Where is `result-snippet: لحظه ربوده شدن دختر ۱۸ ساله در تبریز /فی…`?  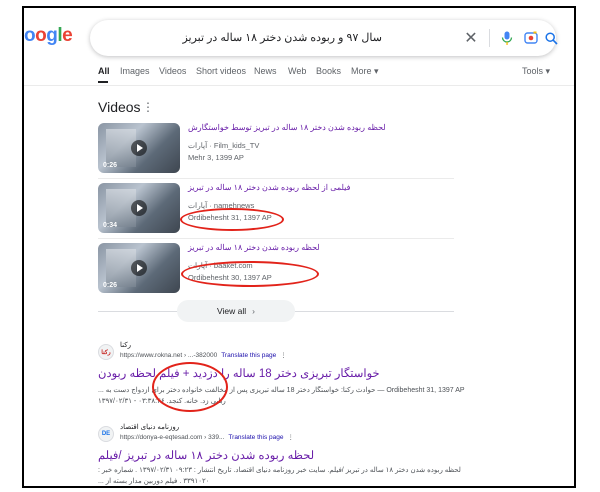 result-snippet: لحظه ربوده شدن دختر ۱۸ ساله در تبریز /فی… is located at coordinates (279, 470).